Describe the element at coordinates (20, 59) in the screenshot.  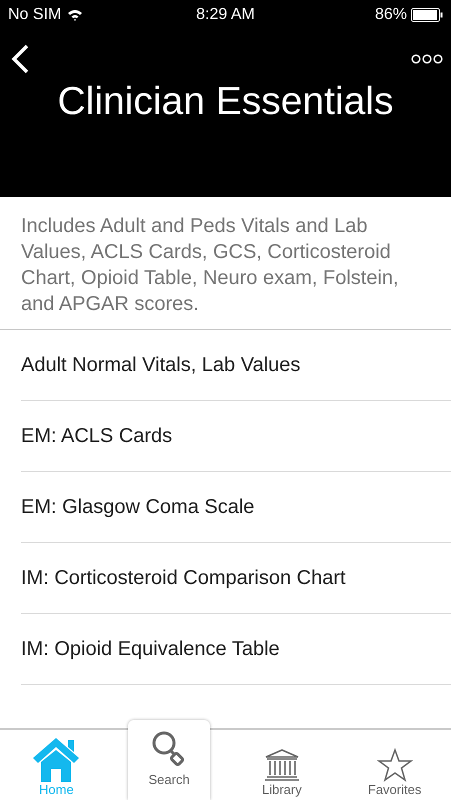
I see `back-icon` at that location.